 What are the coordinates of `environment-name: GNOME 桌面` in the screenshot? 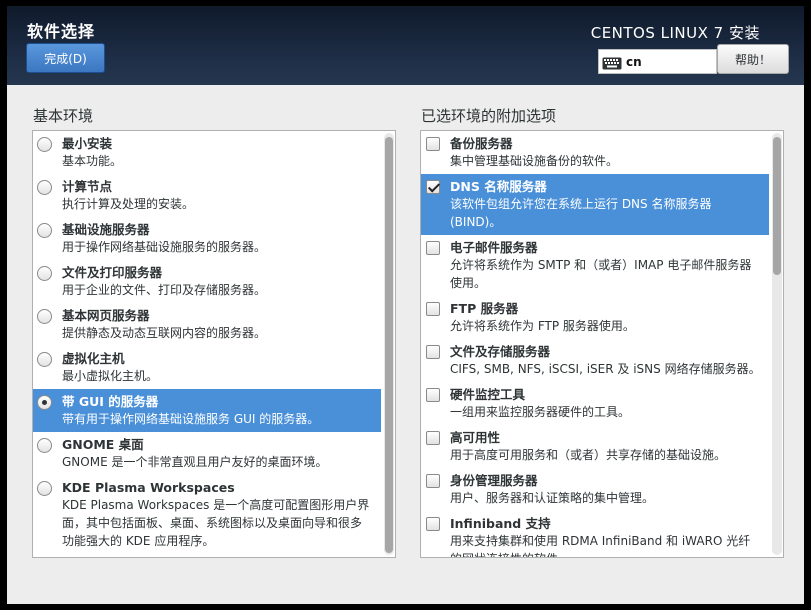 It's located at (103, 444).